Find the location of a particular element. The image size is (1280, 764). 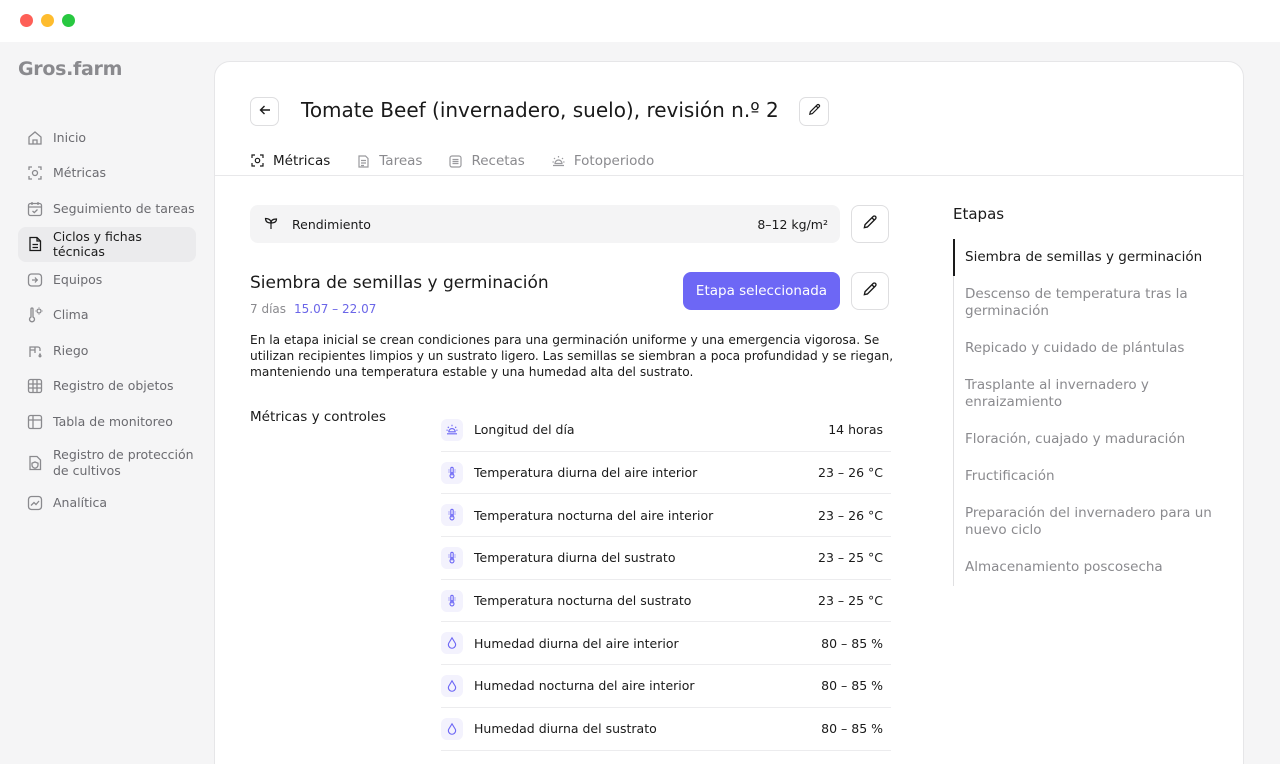

metric-label: Temperatura diurna del sustrato is located at coordinates (575, 558).